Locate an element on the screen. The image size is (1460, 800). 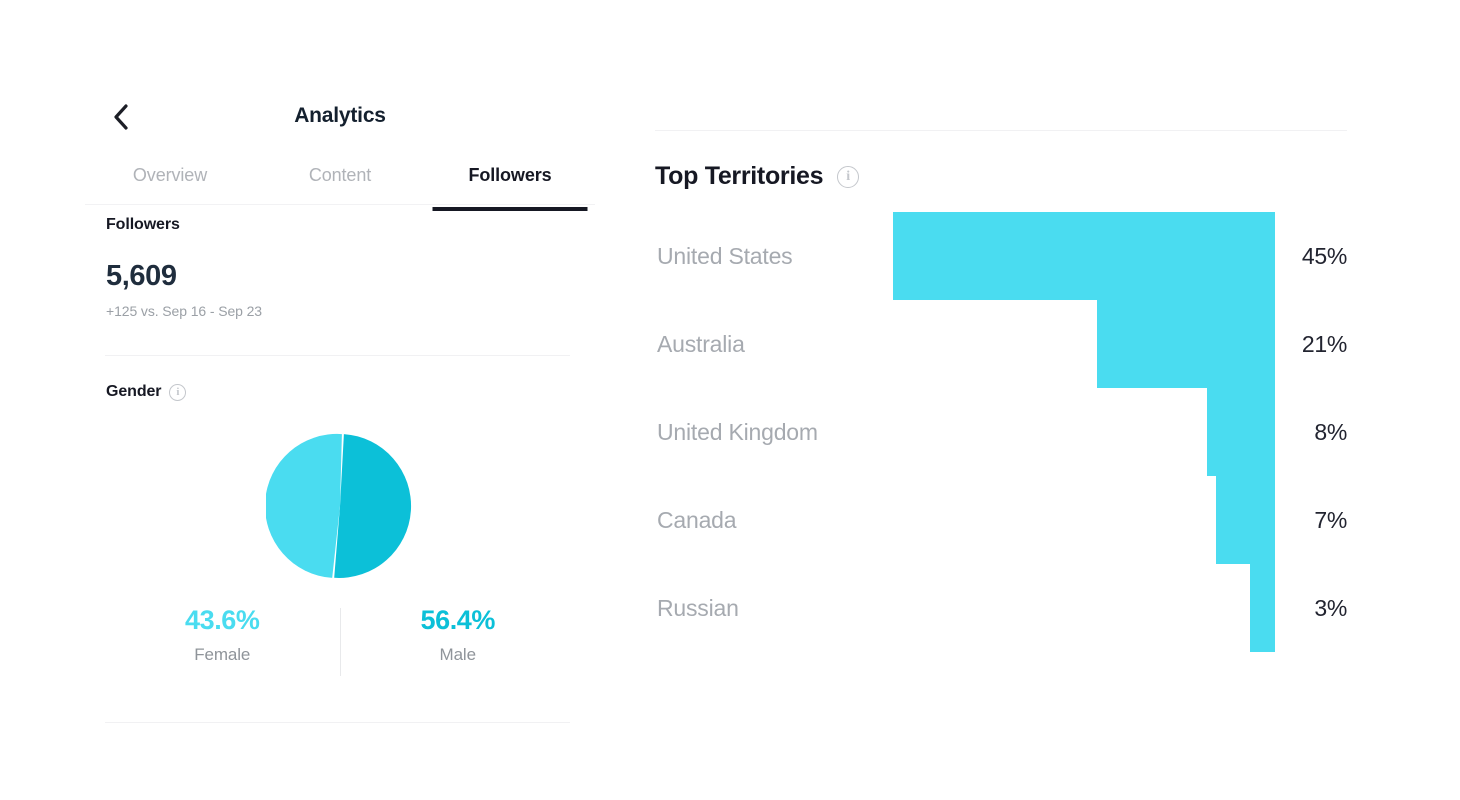
tab-followers: Followers is located at coordinates (510, 183).